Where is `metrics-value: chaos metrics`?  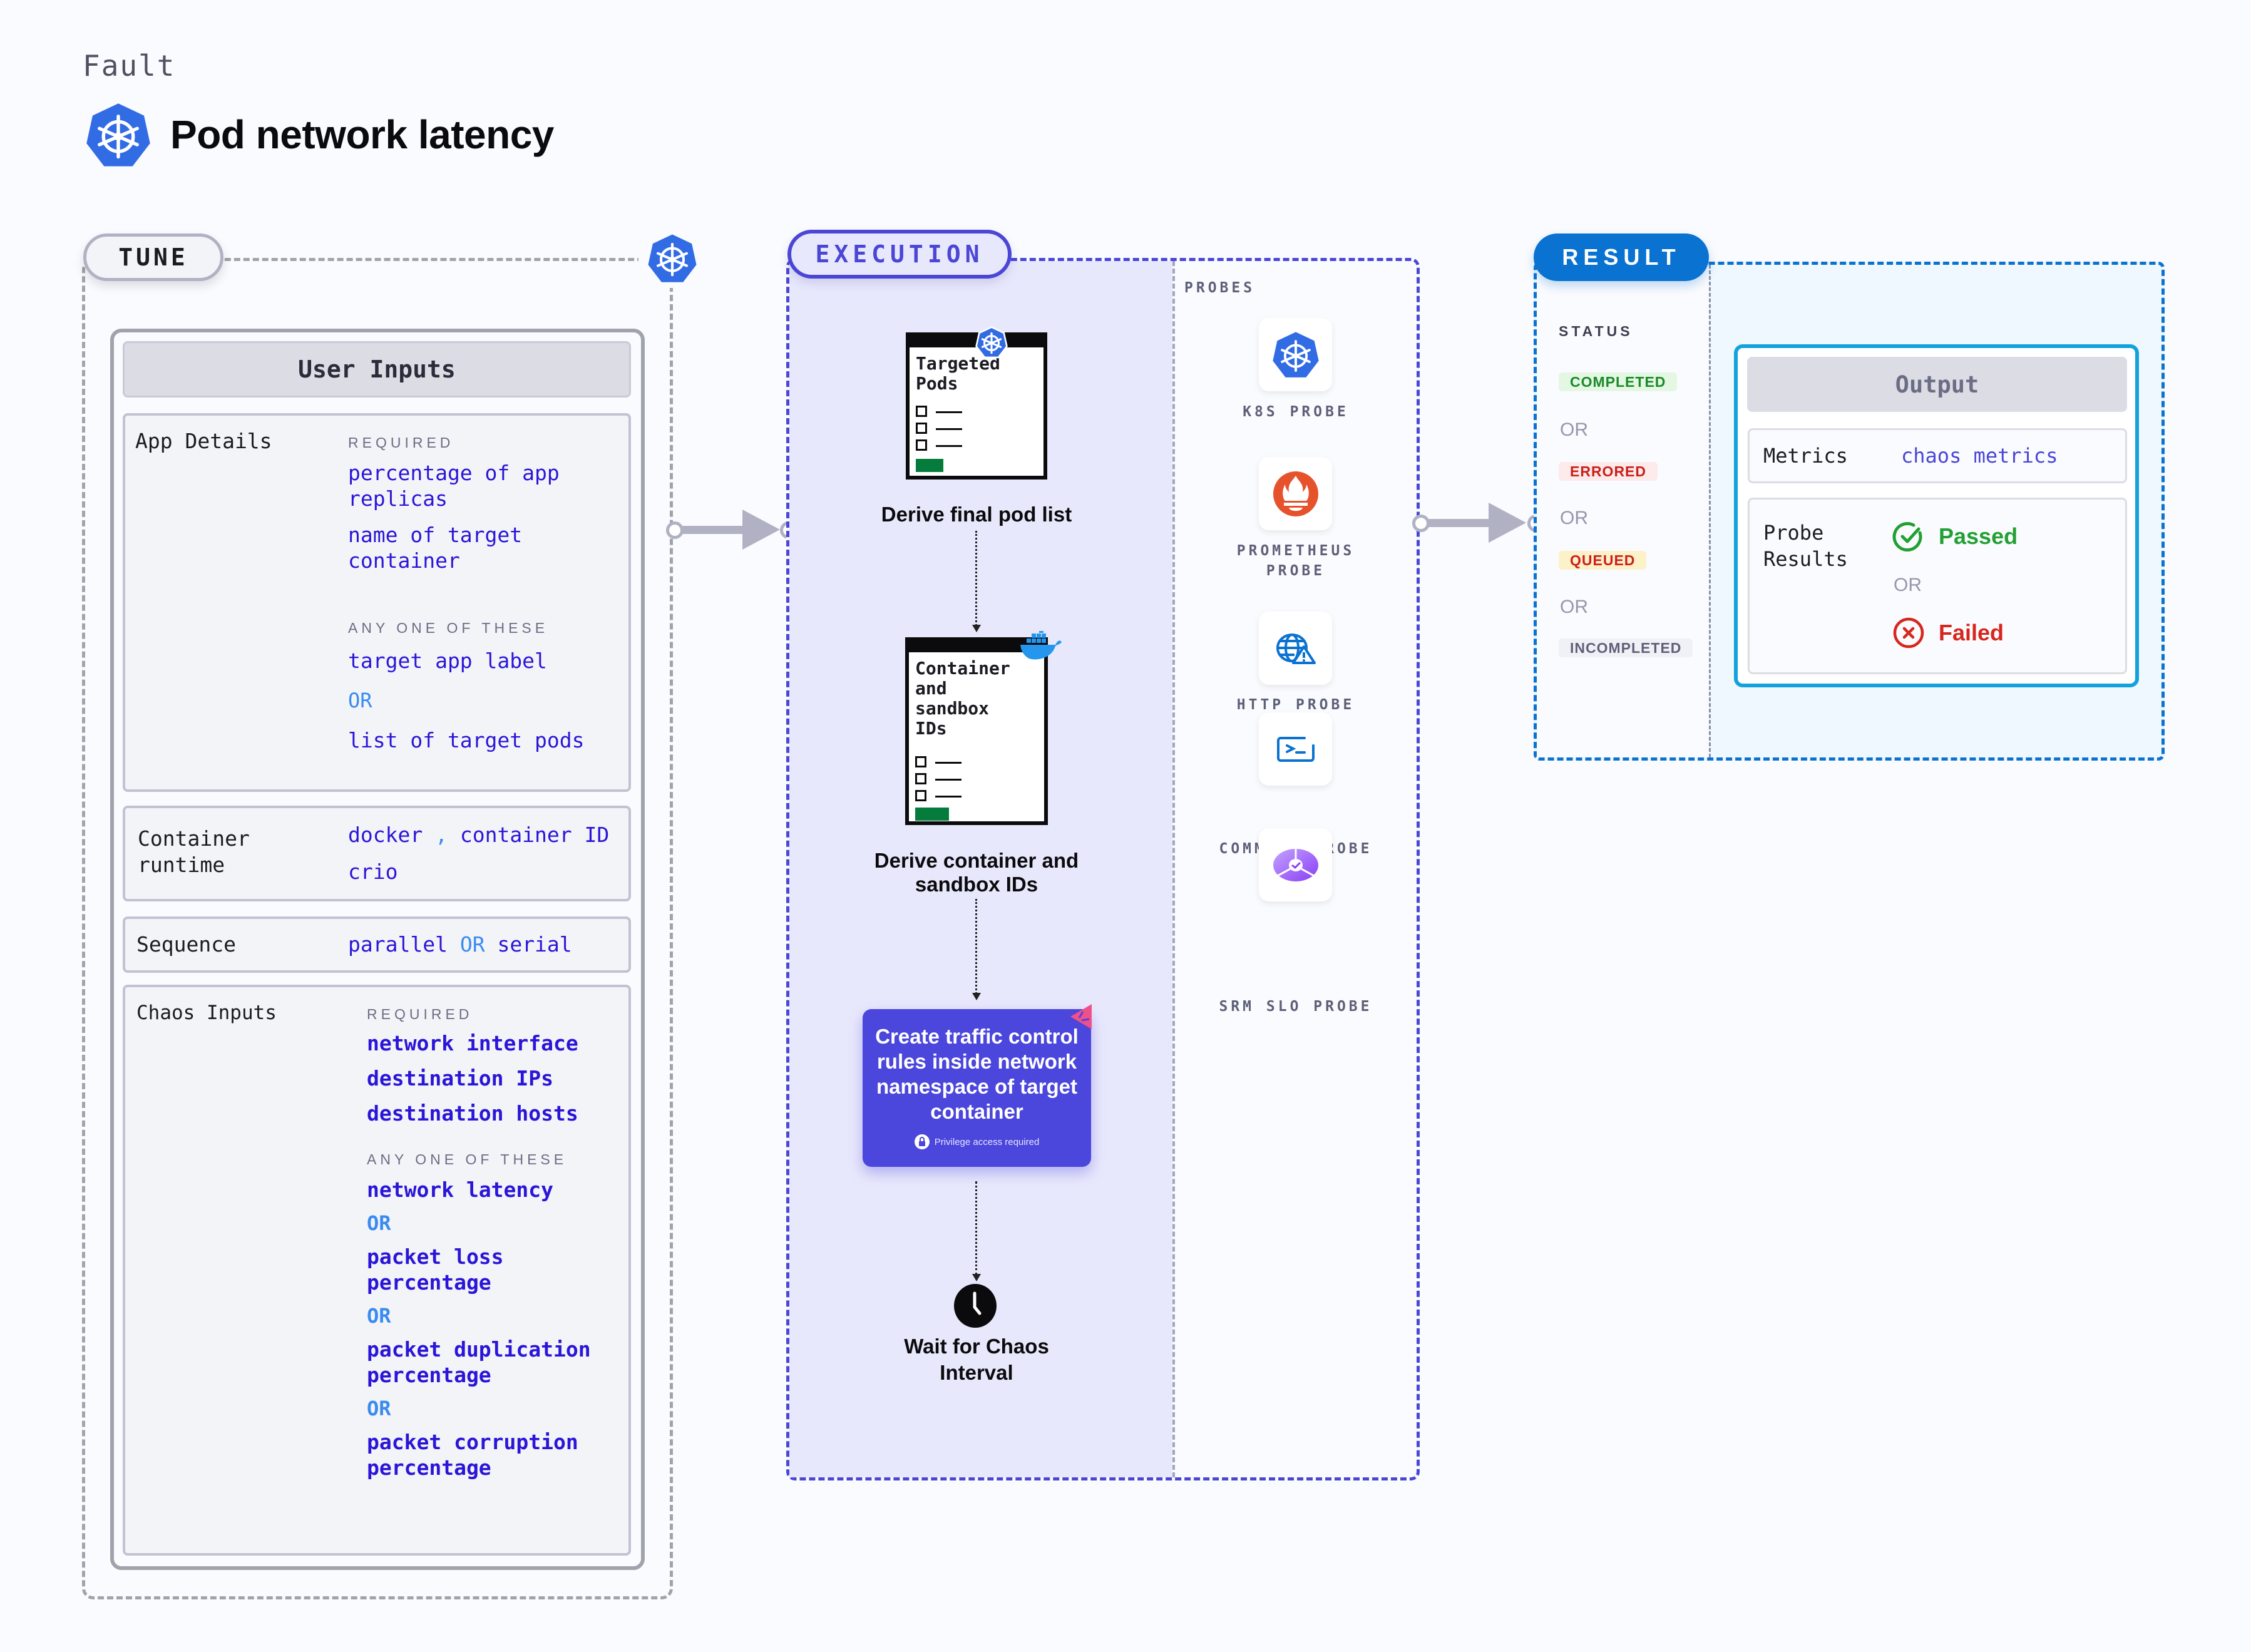
metrics-value: chaos metrics is located at coordinates (1979, 456).